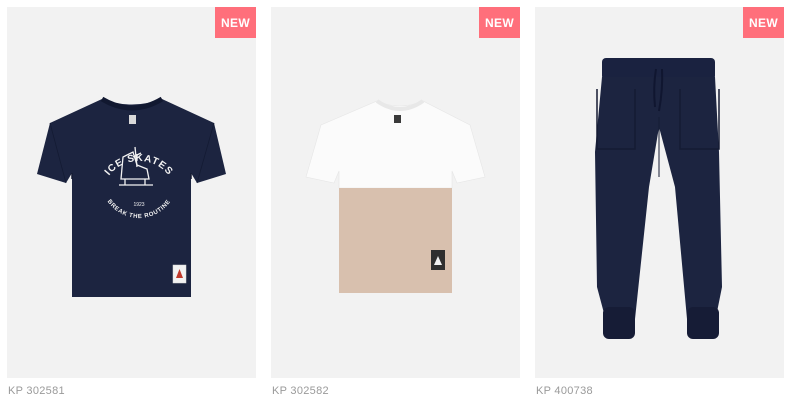 Image resolution: width=800 pixels, height=401 pixels. I want to click on product-sku: KP 302582, so click(300, 391).